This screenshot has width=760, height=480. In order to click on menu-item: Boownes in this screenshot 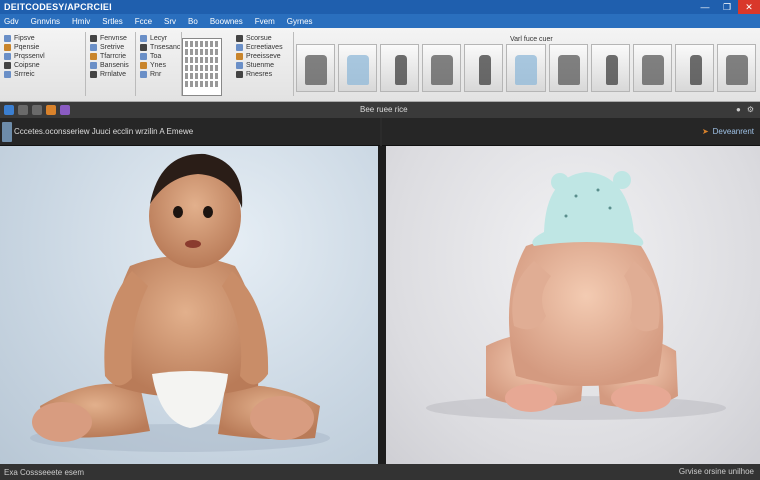, I will do `click(226, 21)`.